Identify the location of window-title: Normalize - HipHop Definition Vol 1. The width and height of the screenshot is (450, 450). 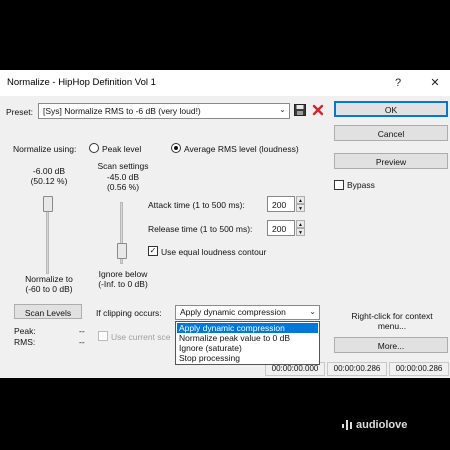
(81, 82).